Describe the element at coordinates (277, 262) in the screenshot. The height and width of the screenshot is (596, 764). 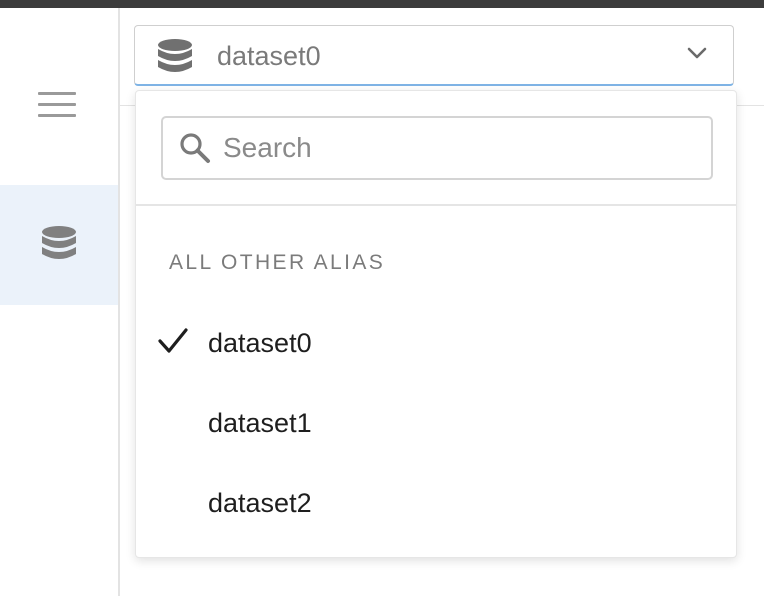
I see `section-heading: ALL OTHER ALIAS` at that location.